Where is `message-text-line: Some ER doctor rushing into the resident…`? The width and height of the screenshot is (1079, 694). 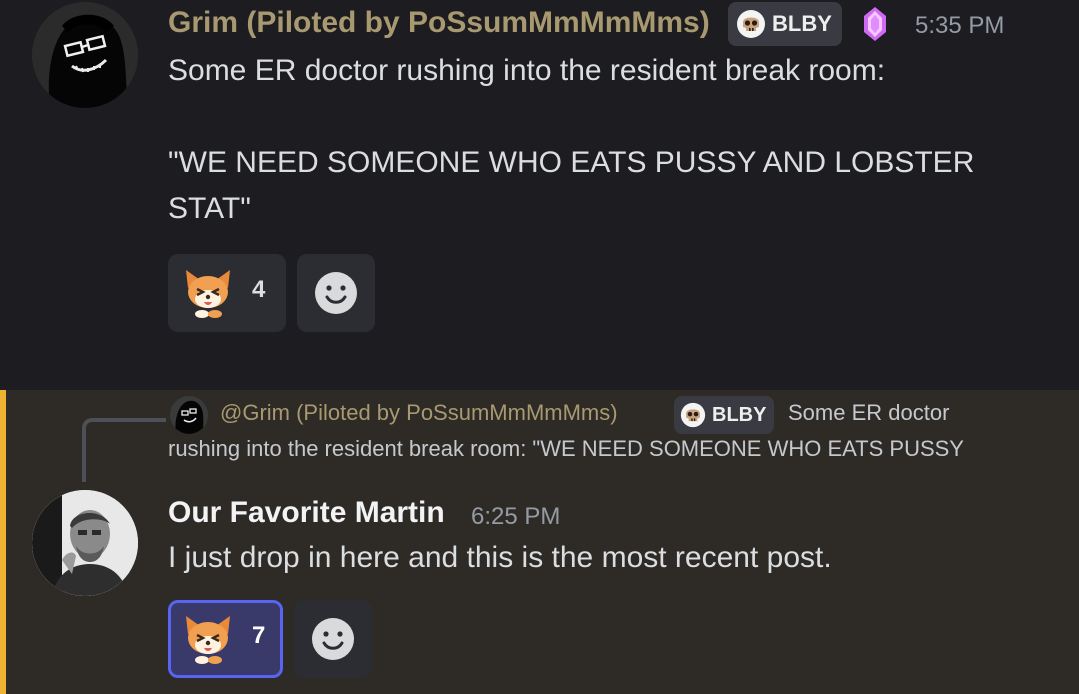 message-text-line: Some ER doctor rushing into the resident… is located at coordinates (527, 70).